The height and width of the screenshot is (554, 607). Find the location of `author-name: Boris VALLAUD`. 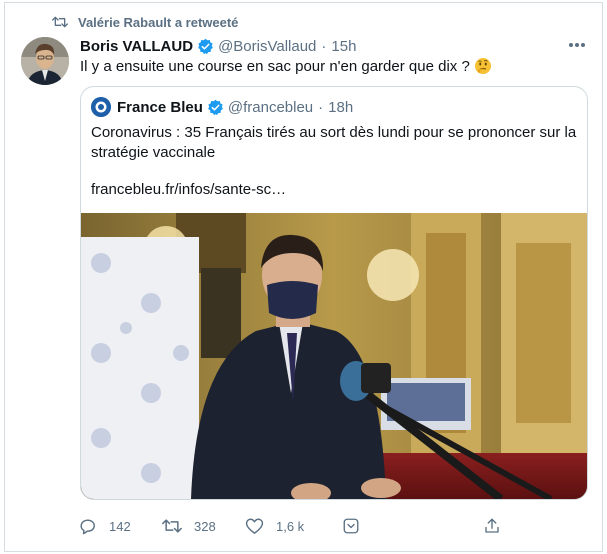

author-name: Boris VALLAUD is located at coordinates (136, 46).